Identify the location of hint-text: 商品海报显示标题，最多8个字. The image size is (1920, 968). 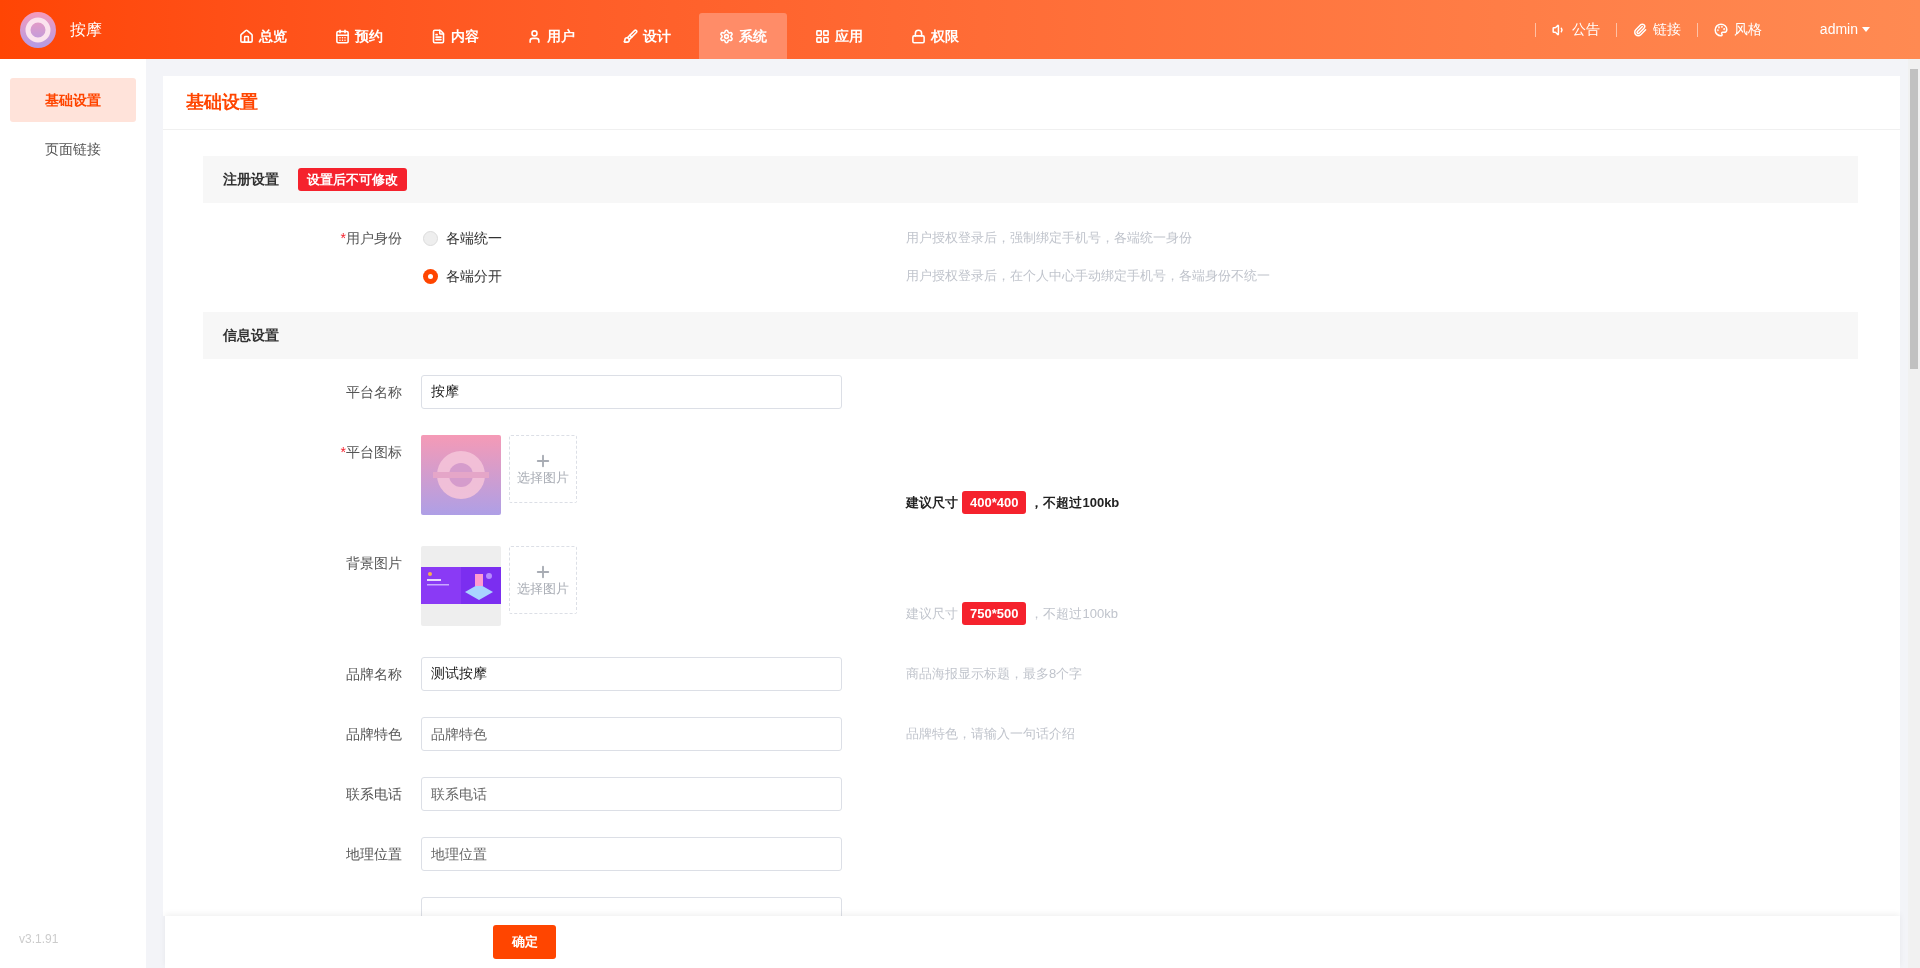
(994, 674).